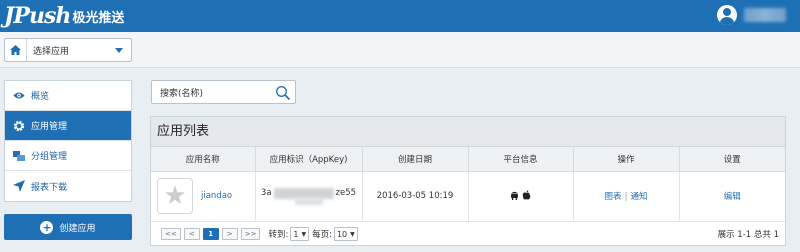 The image size is (800, 252). What do you see at coordinates (16, 50) in the screenshot?
I see `home-icon` at bounding box center [16, 50].